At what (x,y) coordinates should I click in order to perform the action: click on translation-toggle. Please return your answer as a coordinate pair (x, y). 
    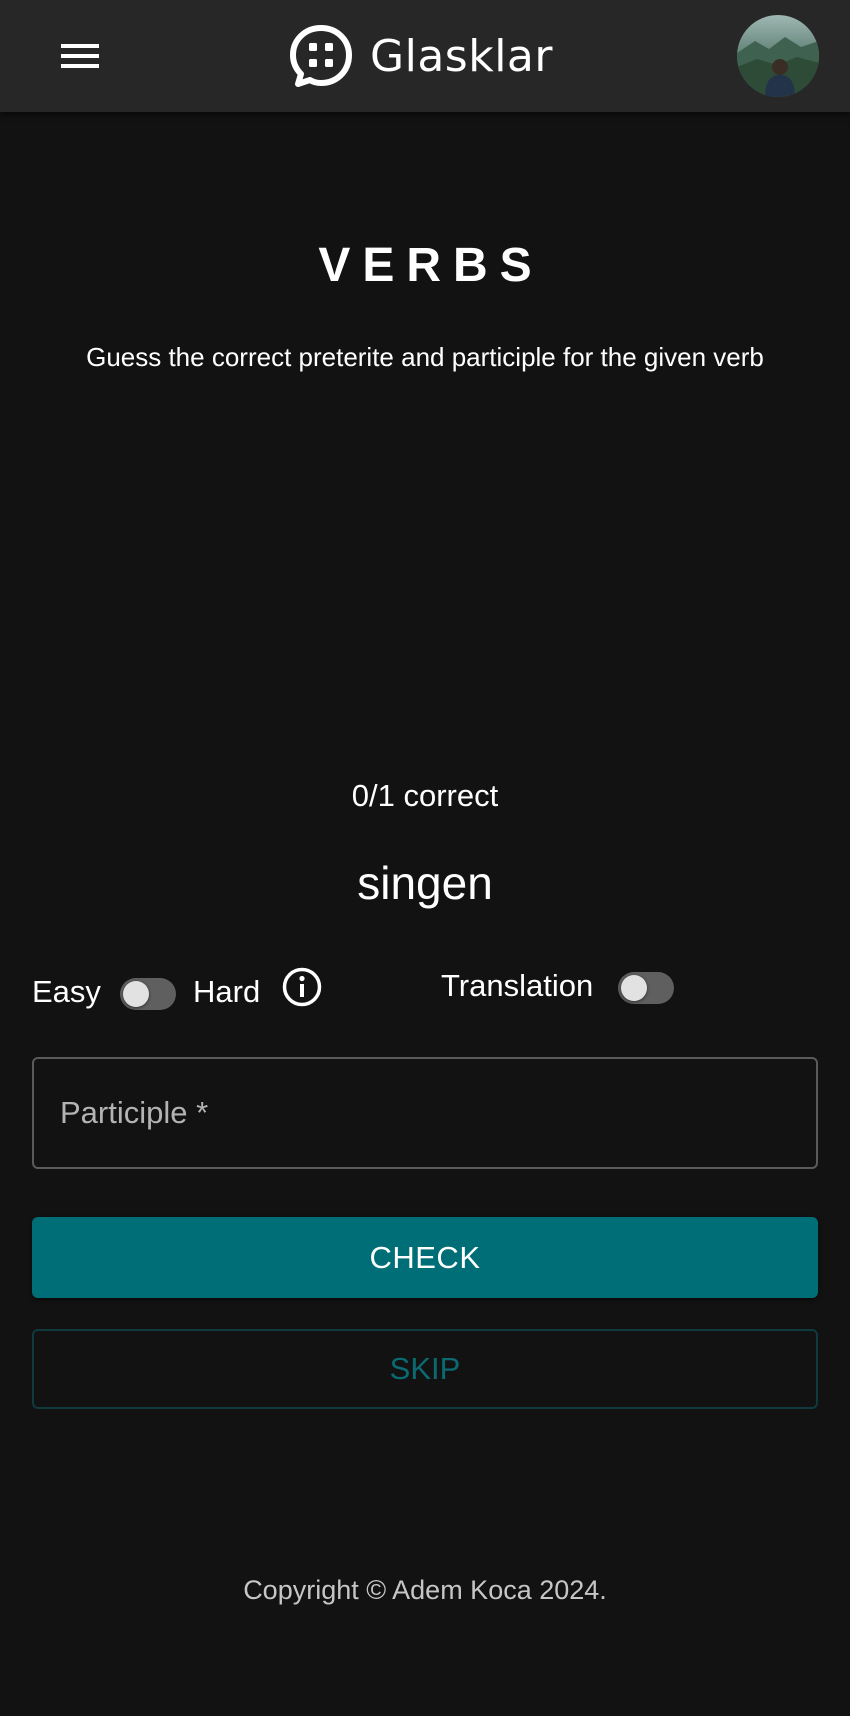
    Looking at the image, I should click on (646, 988).